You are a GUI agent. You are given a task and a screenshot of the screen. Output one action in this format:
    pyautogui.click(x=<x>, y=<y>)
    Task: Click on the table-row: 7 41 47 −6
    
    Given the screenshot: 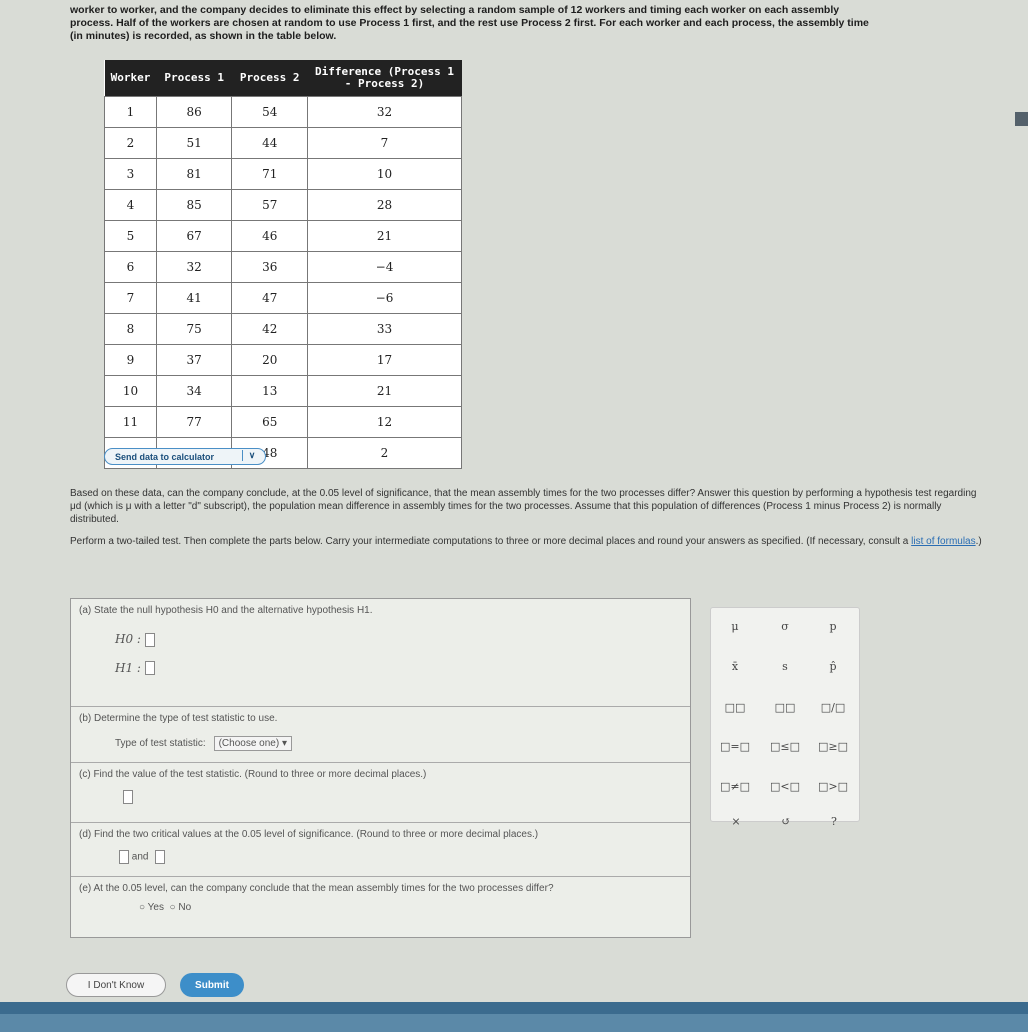 What is the action you would take?
    pyautogui.click(x=283, y=298)
    